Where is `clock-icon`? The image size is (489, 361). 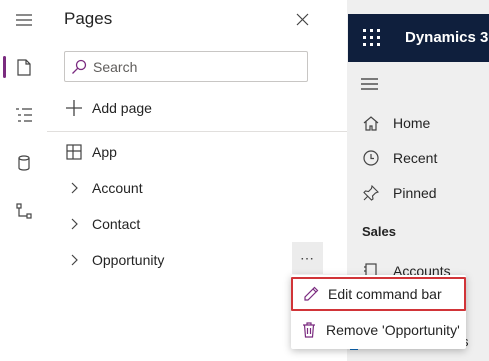
clock-icon is located at coordinates (371, 158).